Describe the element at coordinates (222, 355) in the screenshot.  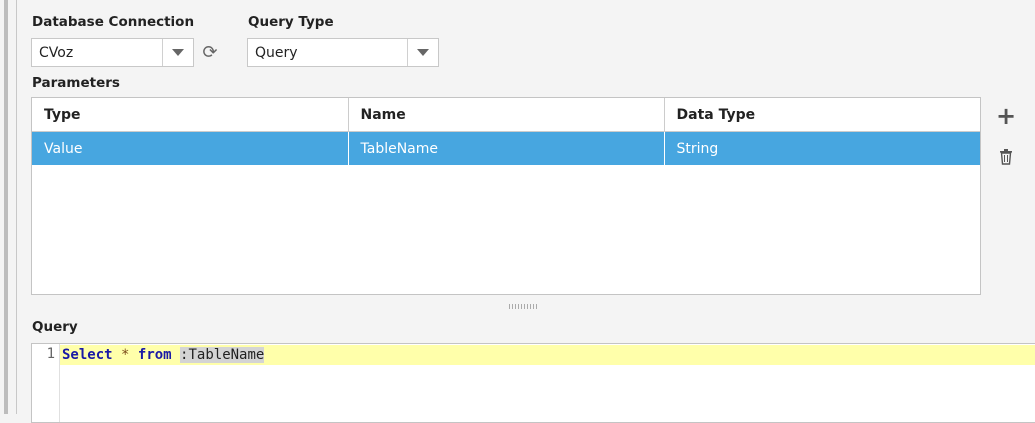
I see `parameter-token: :TableName` at that location.